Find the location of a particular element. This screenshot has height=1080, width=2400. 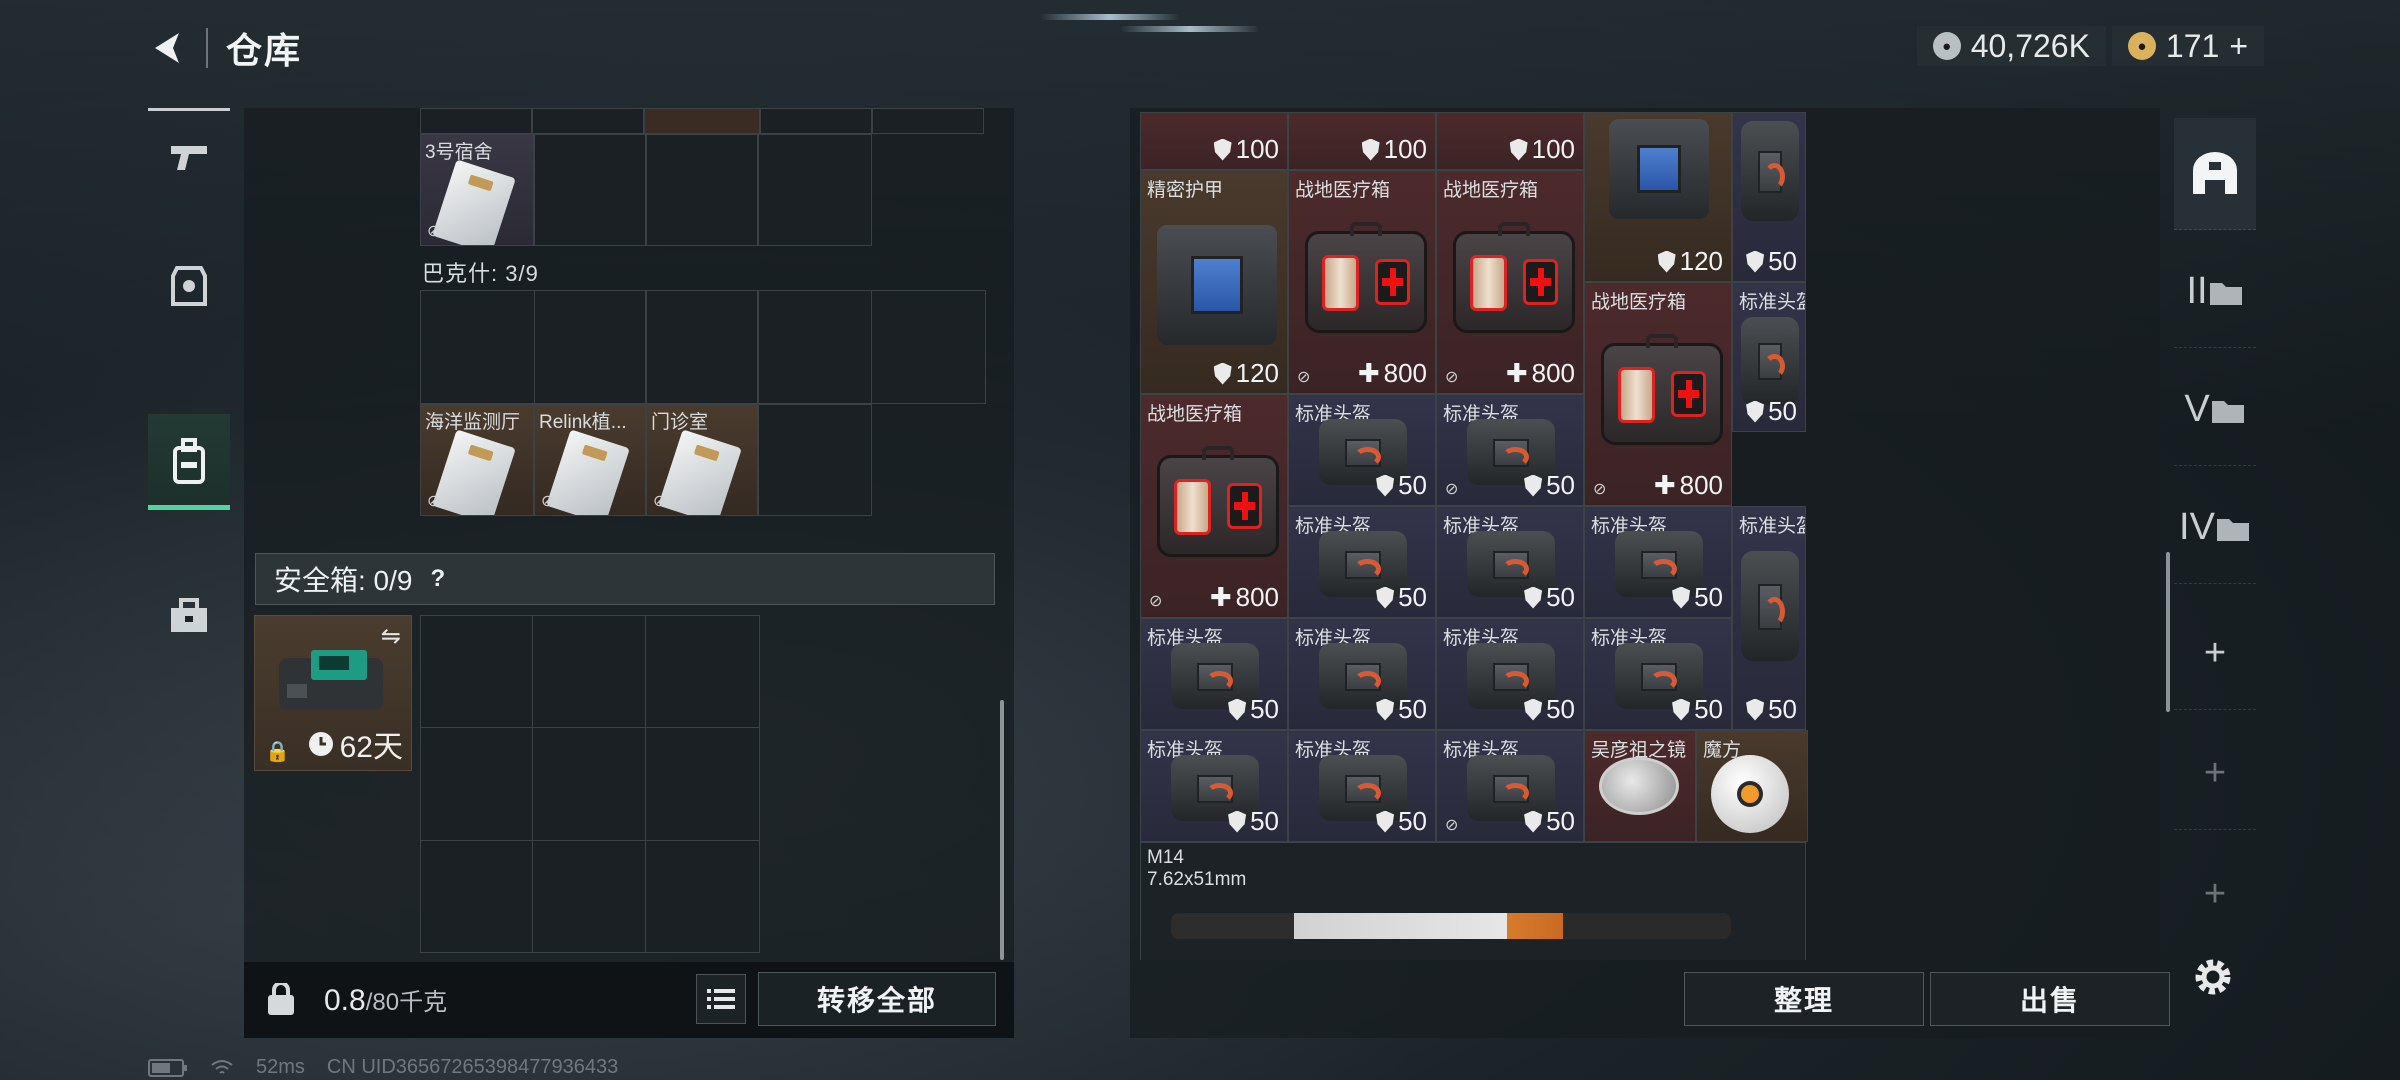

transfer-all-button: 转移全部 is located at coordinates (877, 999).